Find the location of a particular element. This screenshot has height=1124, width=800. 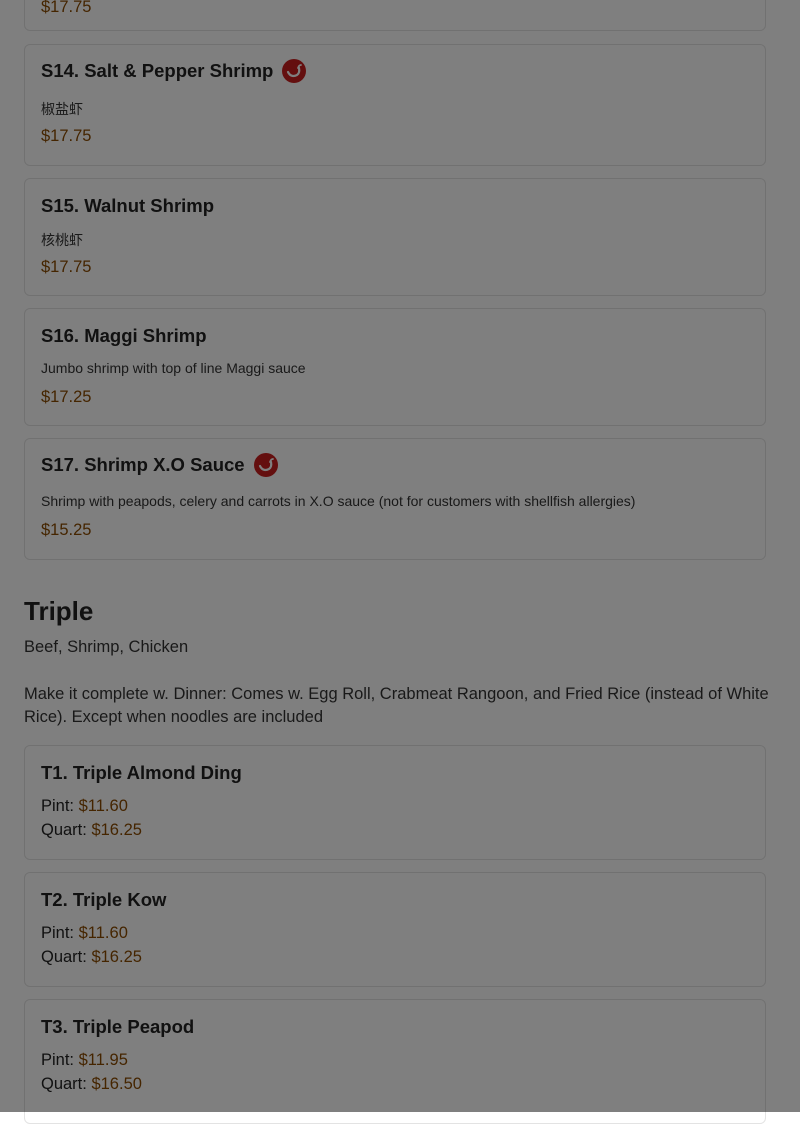

section-title: Triple is located at coordinates (59, 611).